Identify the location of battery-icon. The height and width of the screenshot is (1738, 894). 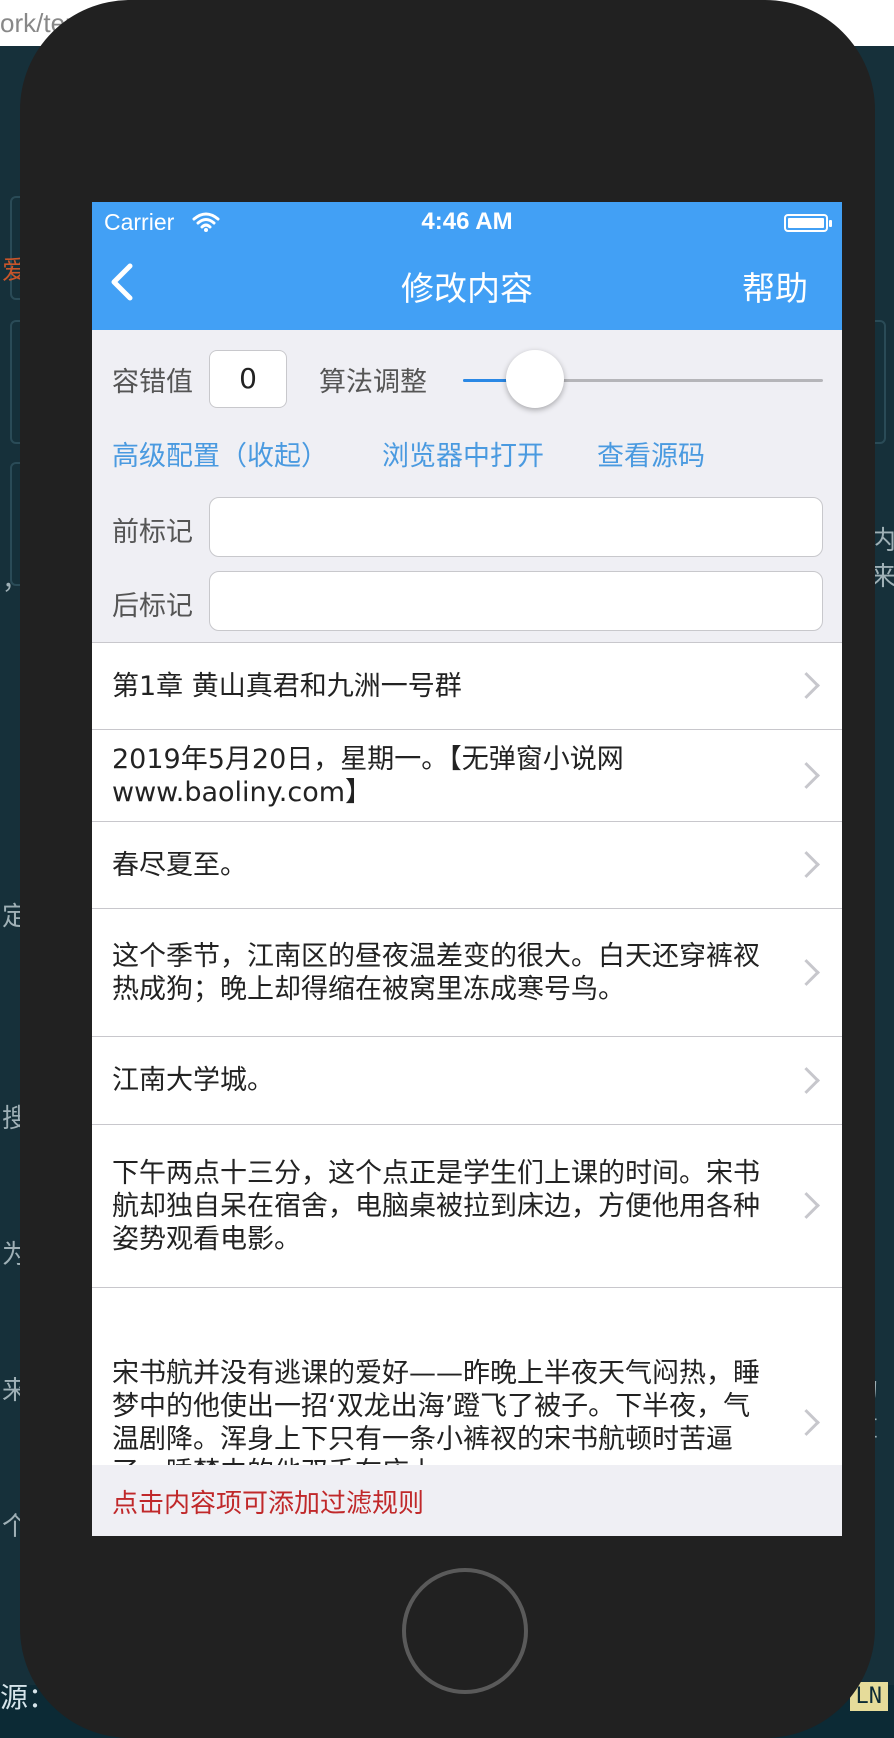
(808, 223).